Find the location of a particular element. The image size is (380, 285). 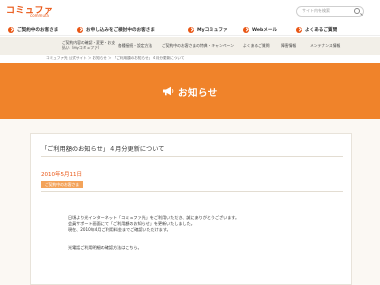

article-title: 「ご利用額のお知らせ」４月分更新について is located at coordinates (103, 149).